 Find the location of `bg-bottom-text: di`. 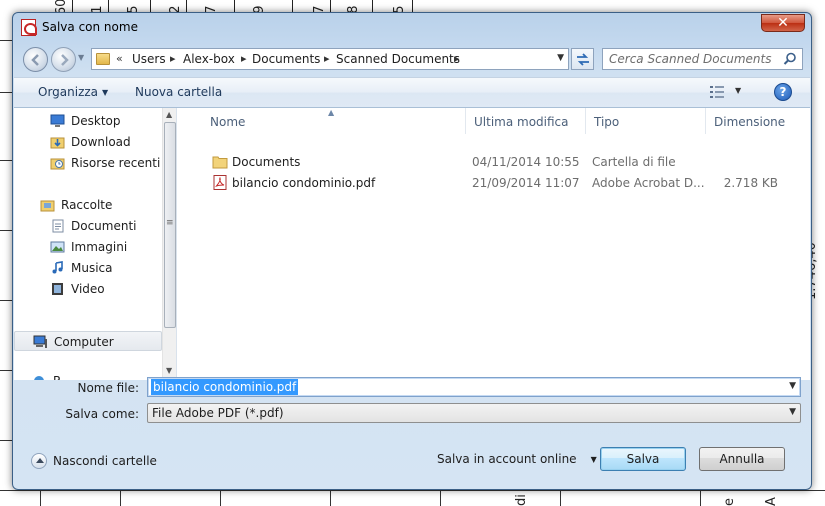

bg-bottom-text: di is located at coordinates (521, 500).